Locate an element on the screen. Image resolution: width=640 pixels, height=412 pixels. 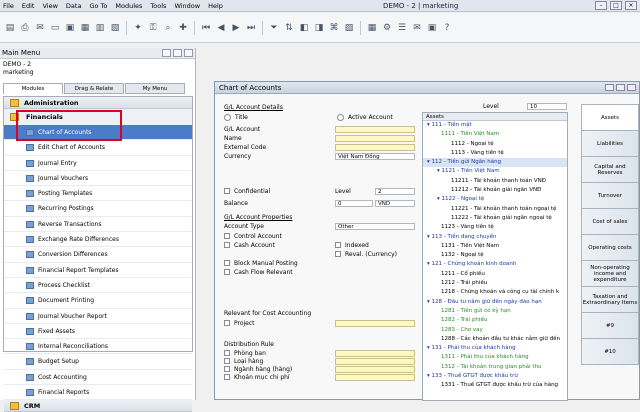
tree-row: 1112 - Ngoại tệ is located at coordinates (495, 144).